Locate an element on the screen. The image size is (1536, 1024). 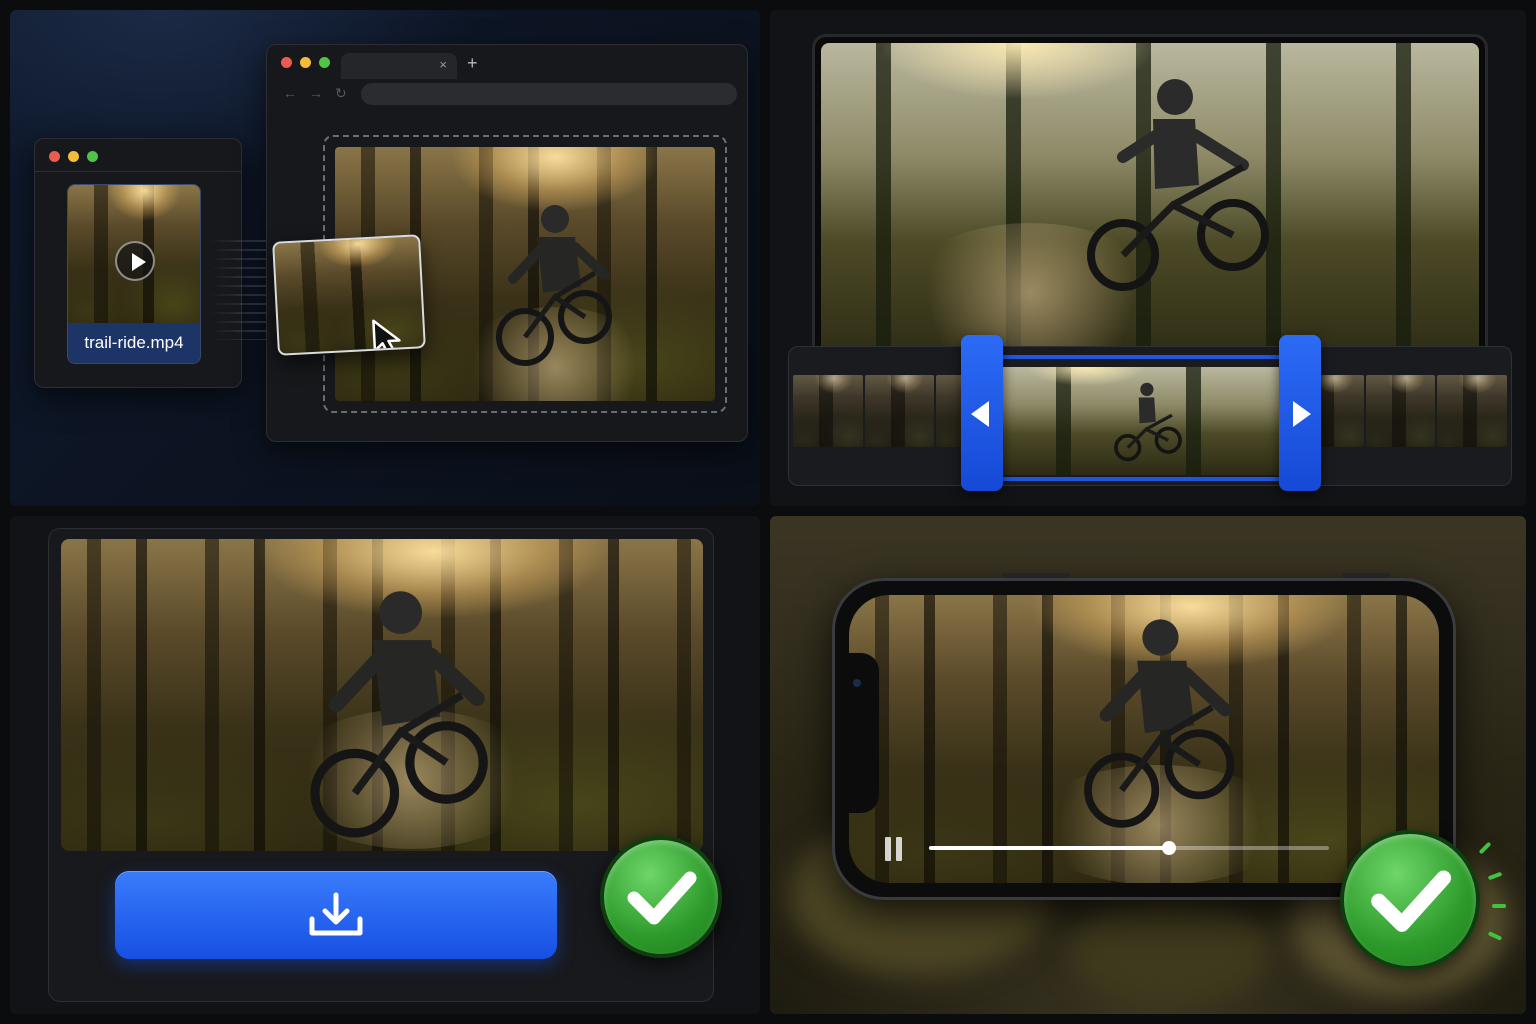
download-button is located at coordinates (336, 915).